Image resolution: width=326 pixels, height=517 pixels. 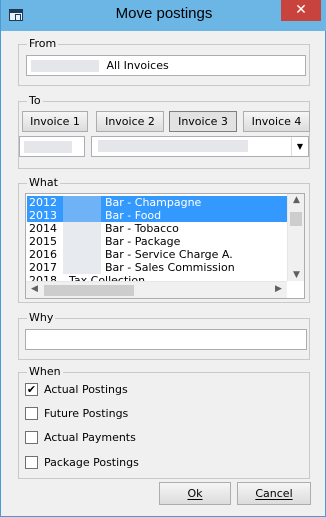 I want to click on horizontal-scroll-thumb, so click(x=89, y=290).